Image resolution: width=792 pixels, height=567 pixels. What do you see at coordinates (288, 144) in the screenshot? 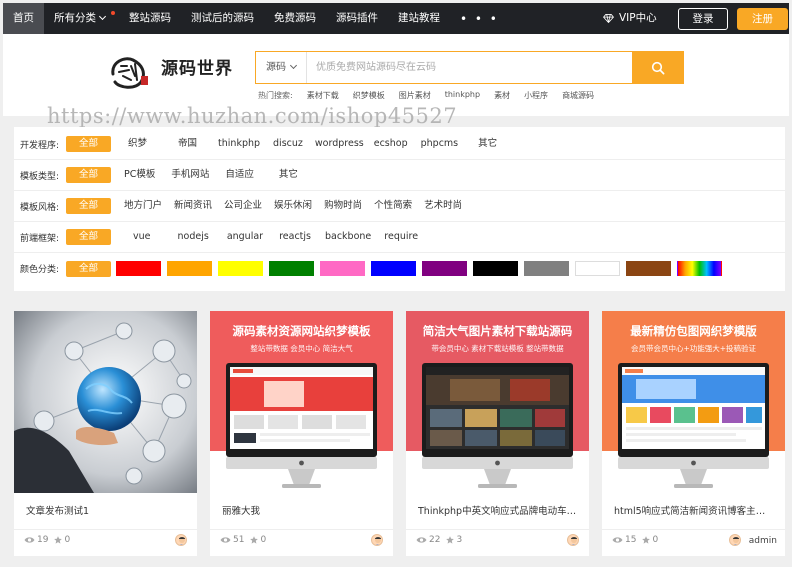
I see `filter-option: discuz` at bounding box center [288, 144].